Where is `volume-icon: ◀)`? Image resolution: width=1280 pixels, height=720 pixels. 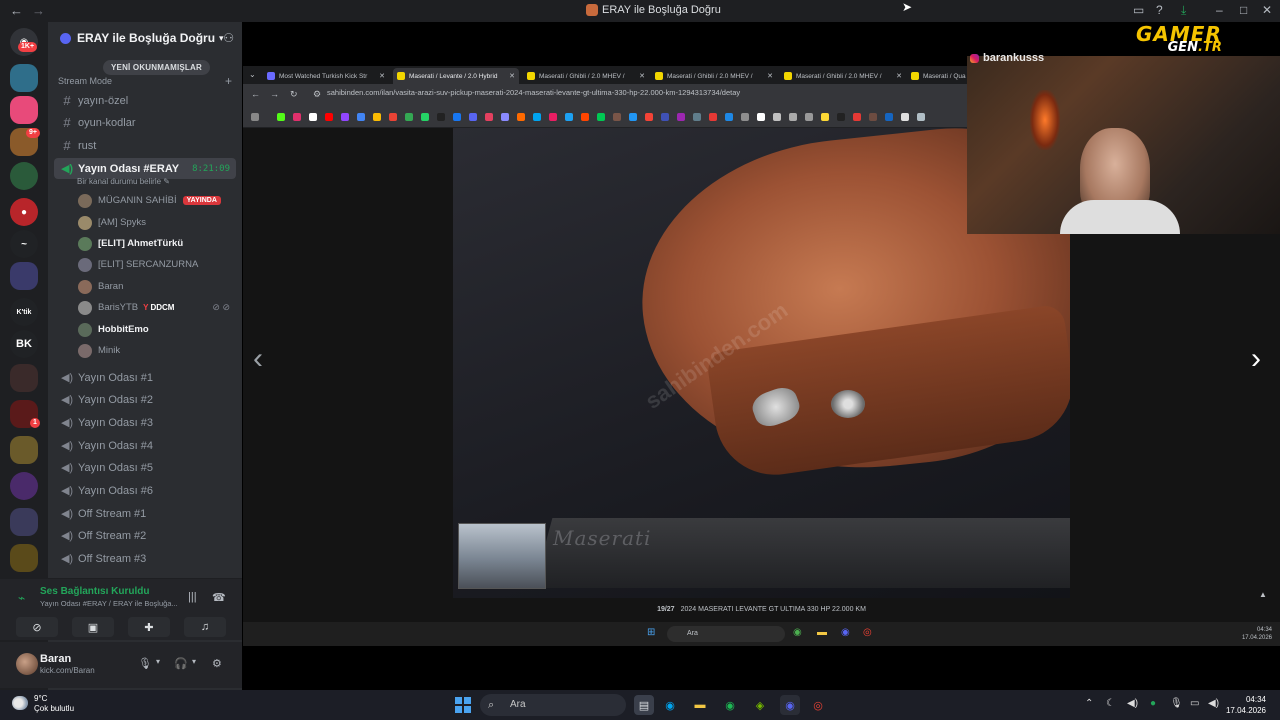 volume-icon: ◀) is located at coordinates (1132, 703).